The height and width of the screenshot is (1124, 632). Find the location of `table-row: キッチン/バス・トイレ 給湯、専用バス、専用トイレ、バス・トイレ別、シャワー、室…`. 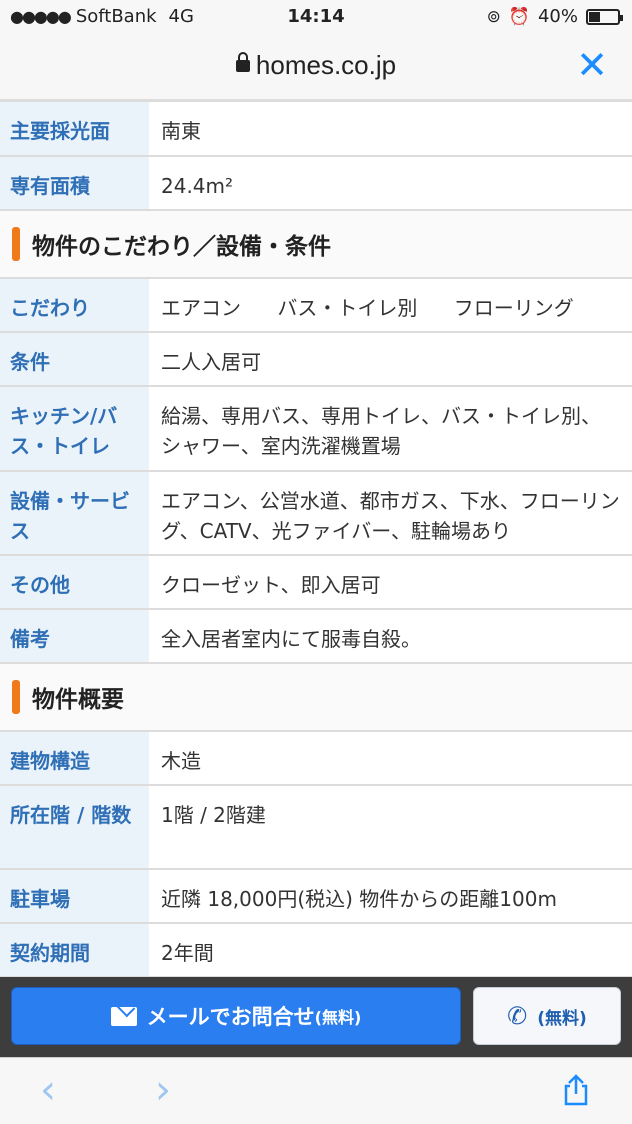

table-row: キッチン/バス・トイレ 給湯、専用バス、専用トイレ、バス・トイレ別、シャワー、室… is located at coordinates (316, 429).